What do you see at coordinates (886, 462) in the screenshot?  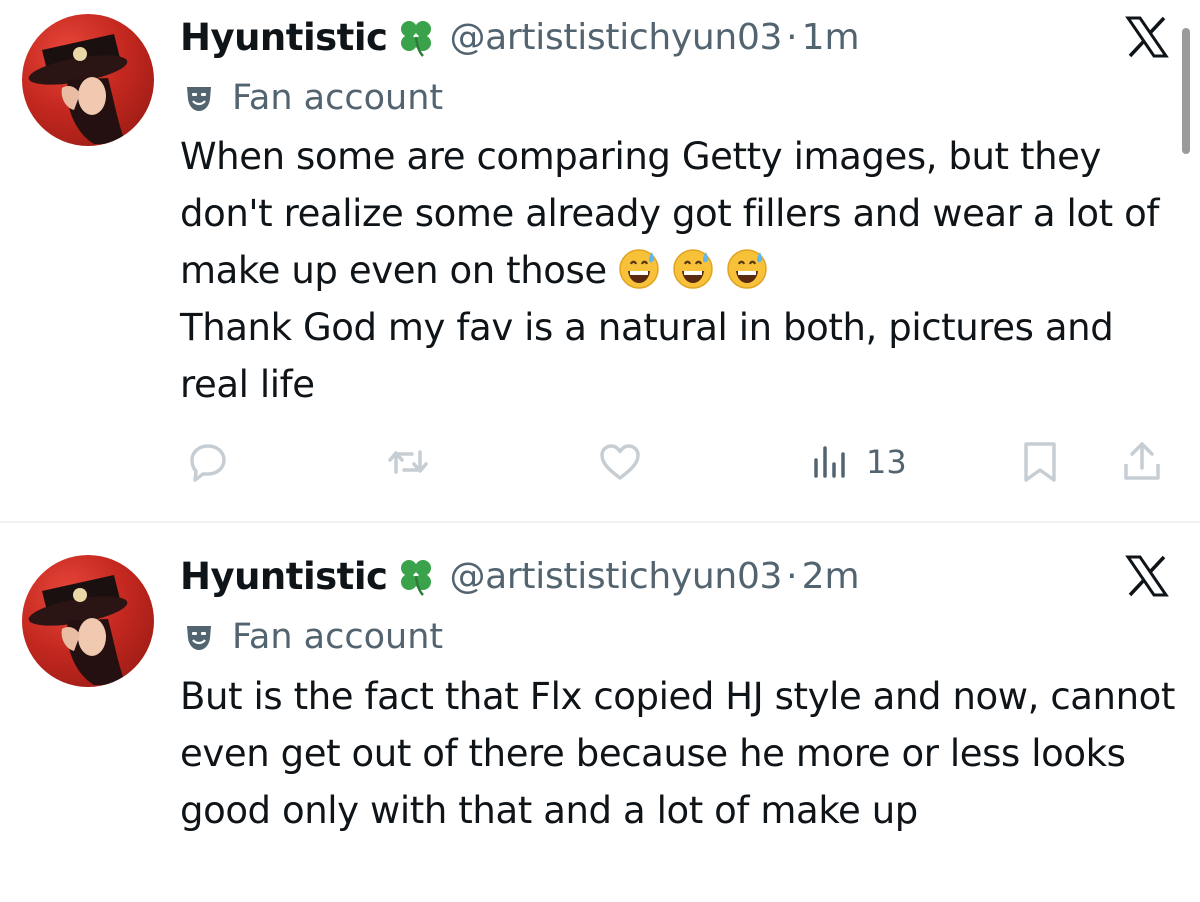 I see `views-count: 13` at bounding box center [886, 462].